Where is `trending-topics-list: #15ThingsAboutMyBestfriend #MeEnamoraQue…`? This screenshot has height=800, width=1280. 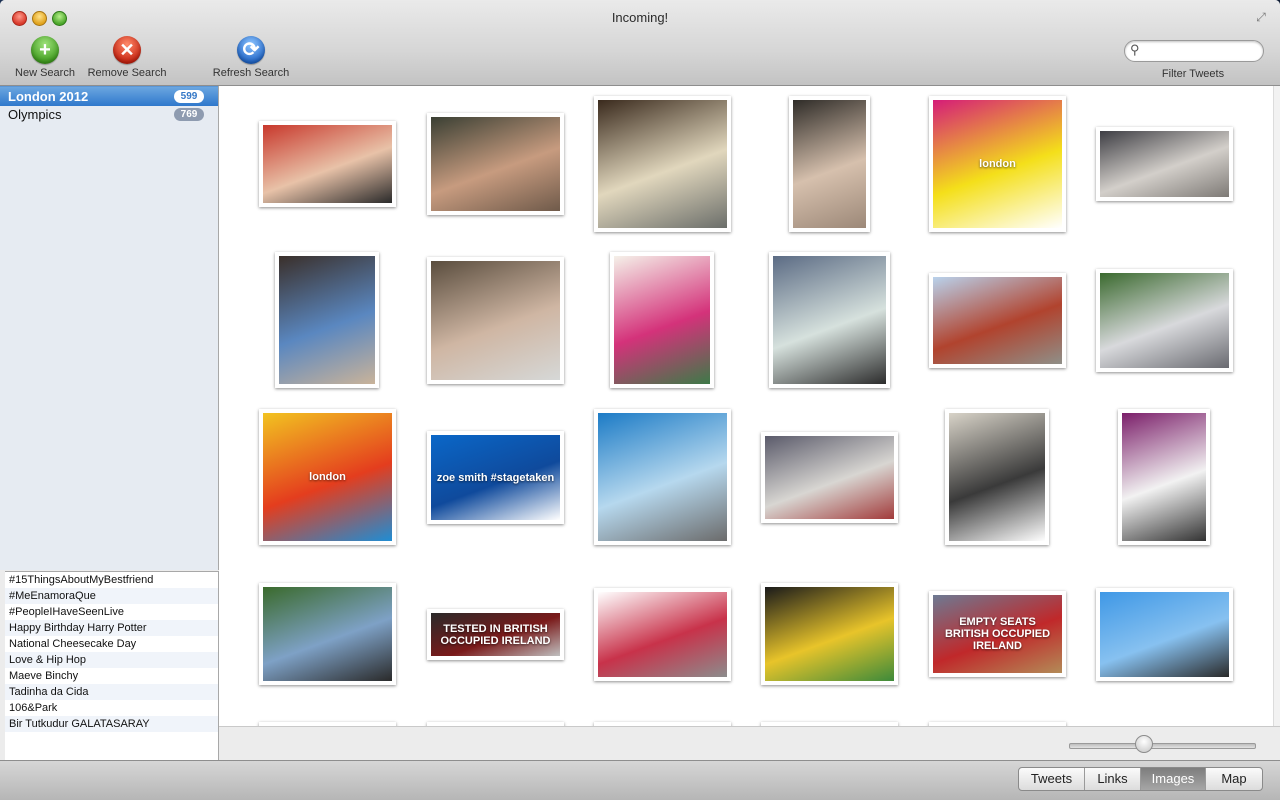
trending-topics-list: #15ThingsAboutMyBestfriend #MeEnamoraQue… is located at coordinates (112, 666).